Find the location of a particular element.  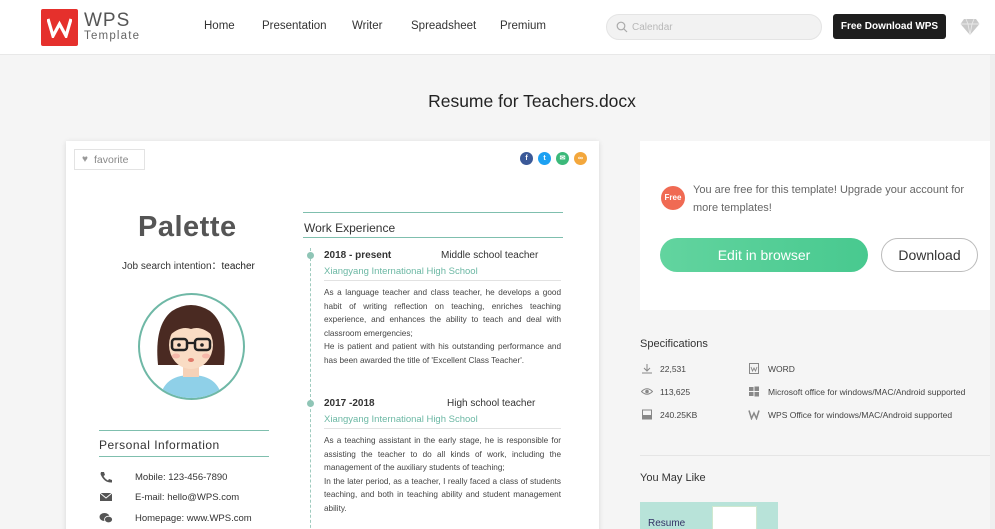

file-size-icon is located at coordinates (647, 414).